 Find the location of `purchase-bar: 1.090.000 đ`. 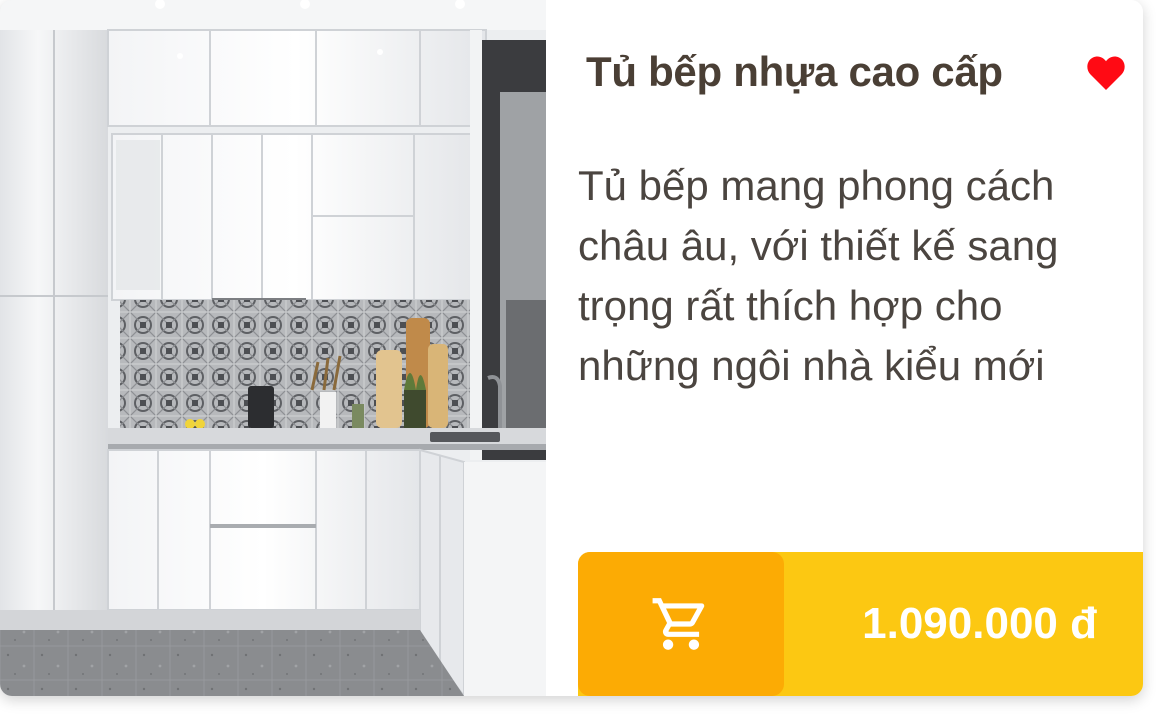

purchase-bar: 1.090.000 đ is located at coordinates (860, 624).